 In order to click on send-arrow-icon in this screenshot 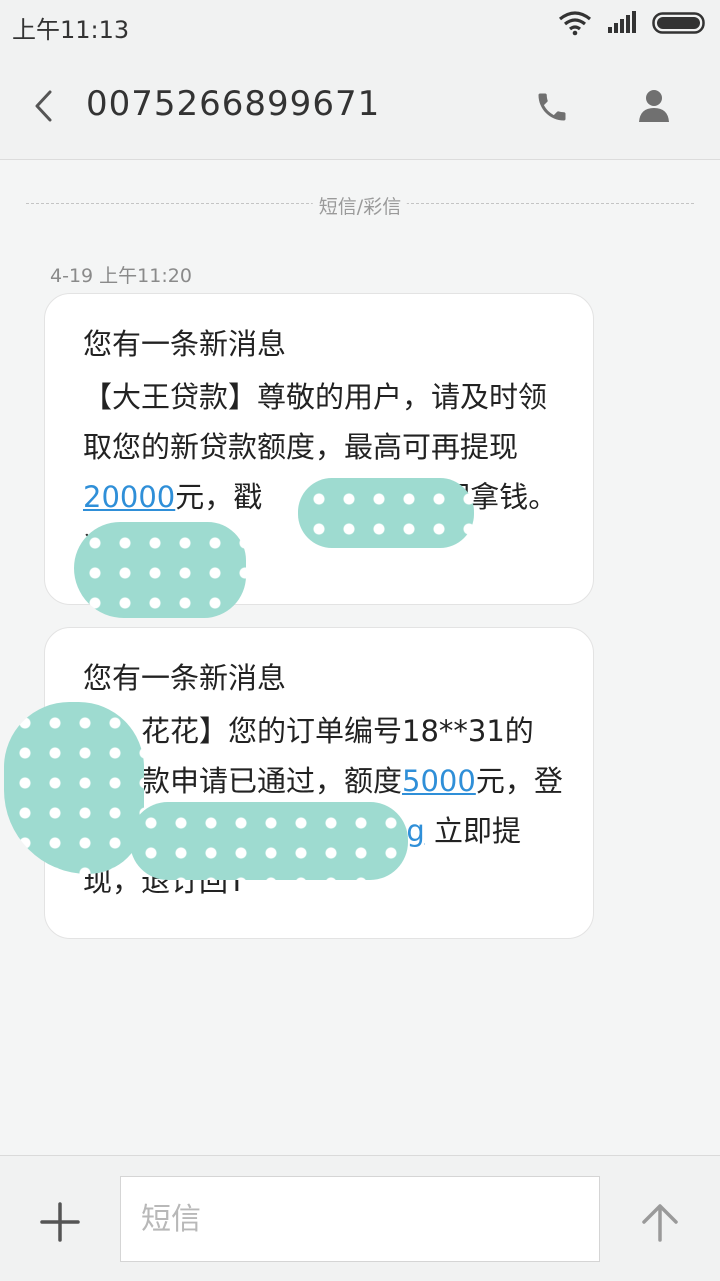, I will do `click(660, 1222)`.